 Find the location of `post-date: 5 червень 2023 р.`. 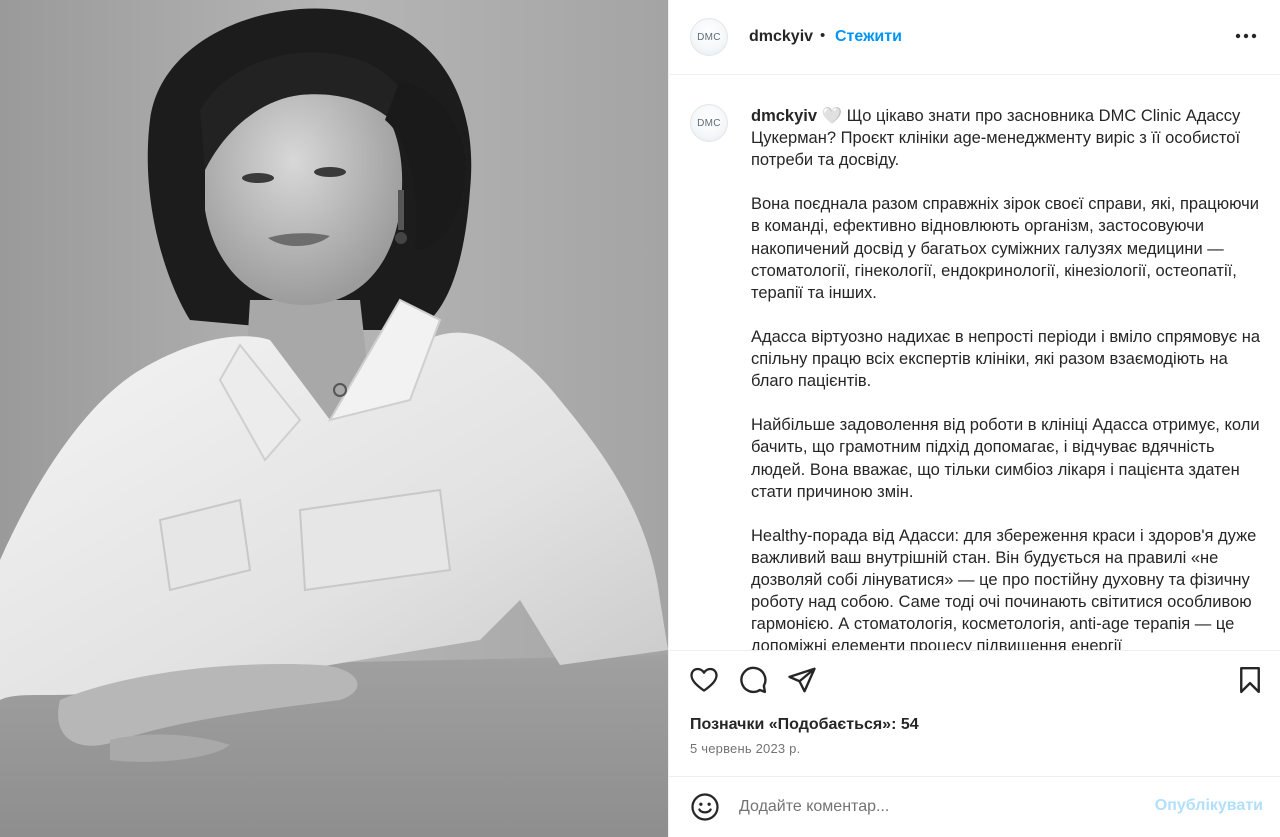

post-date: 5 червень 2023 р. is located at coordinates (745, 748).